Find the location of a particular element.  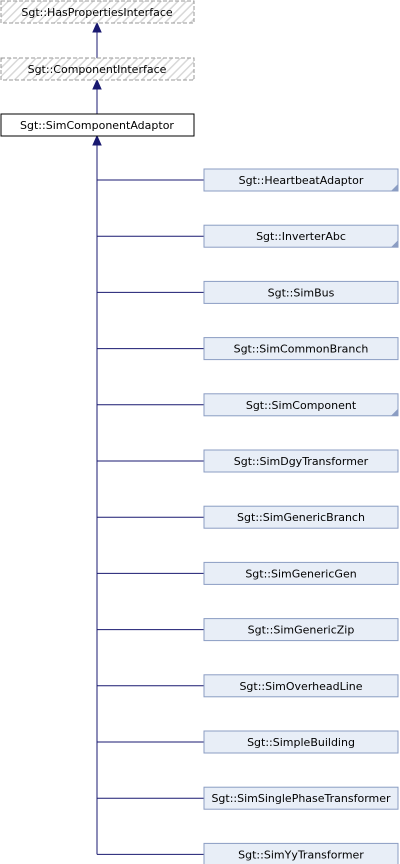

derived-class-node: Sgt::SimDgyTransformer is located at coordinates (301, 461).